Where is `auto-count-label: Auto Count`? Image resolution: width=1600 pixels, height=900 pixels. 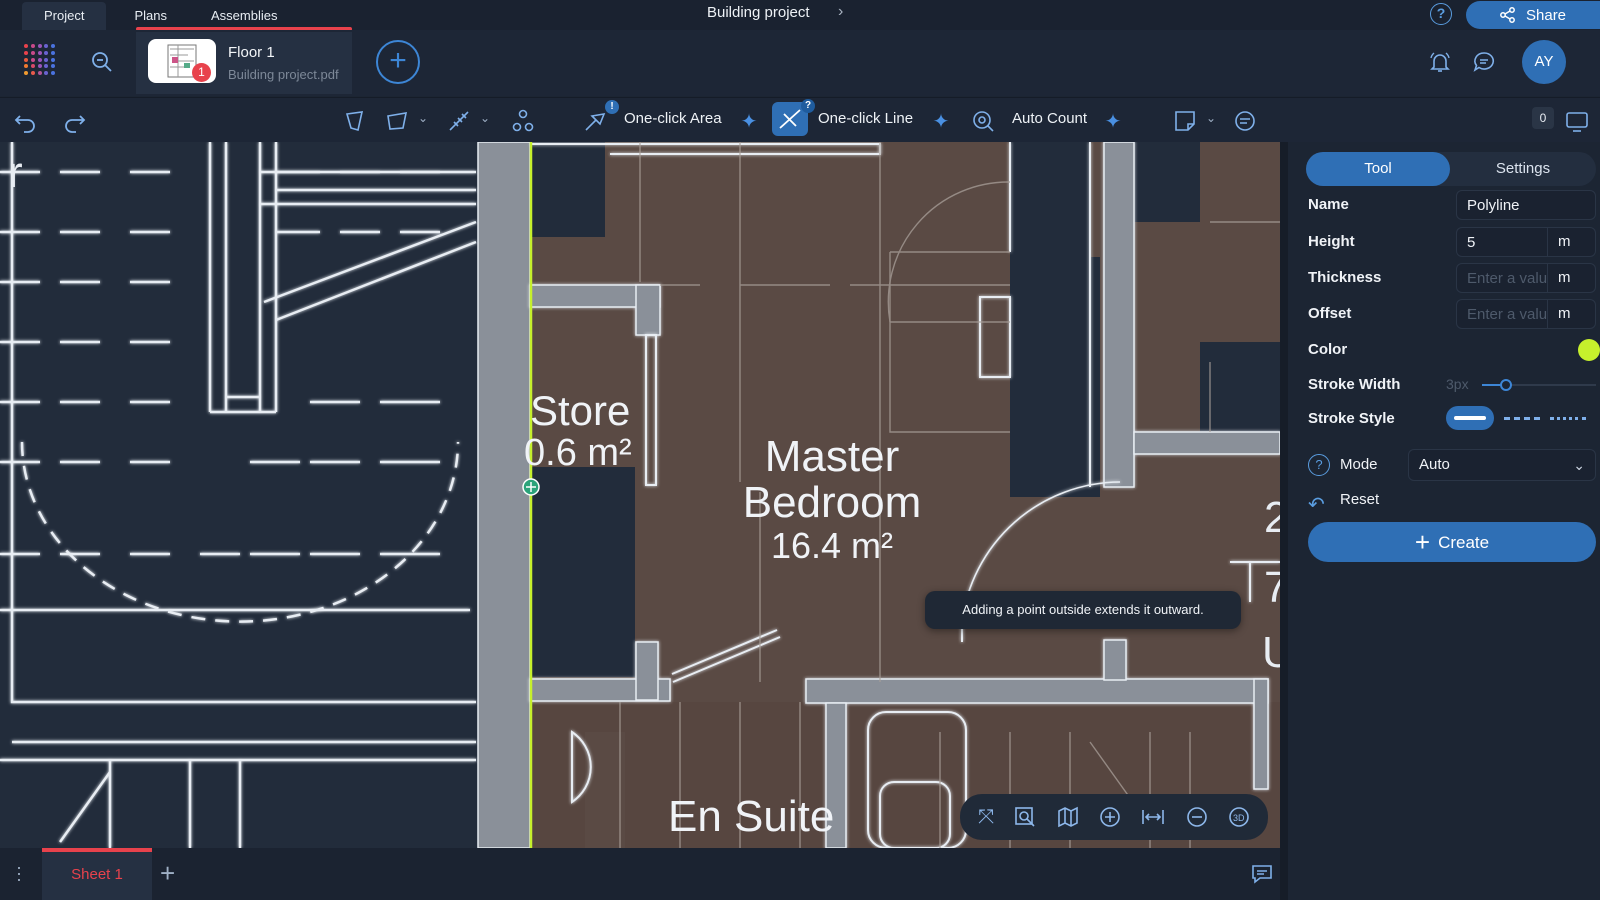
auto-count-label: Auto Count is located at coordinates (1049, 118).